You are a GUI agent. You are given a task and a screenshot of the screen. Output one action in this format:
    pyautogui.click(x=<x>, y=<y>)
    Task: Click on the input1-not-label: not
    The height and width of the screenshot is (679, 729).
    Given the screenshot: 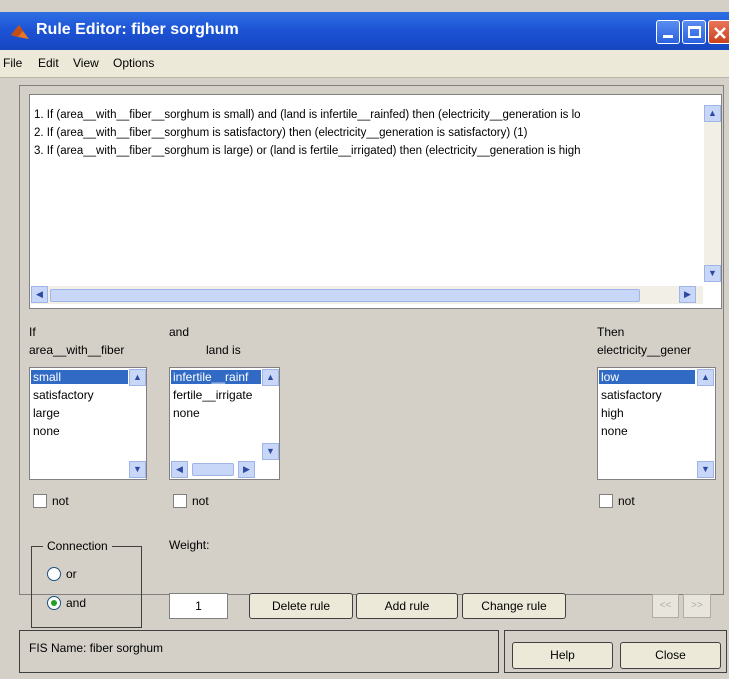 What is the action you would take?
    pyautogui.click(x=60, y=501)
    